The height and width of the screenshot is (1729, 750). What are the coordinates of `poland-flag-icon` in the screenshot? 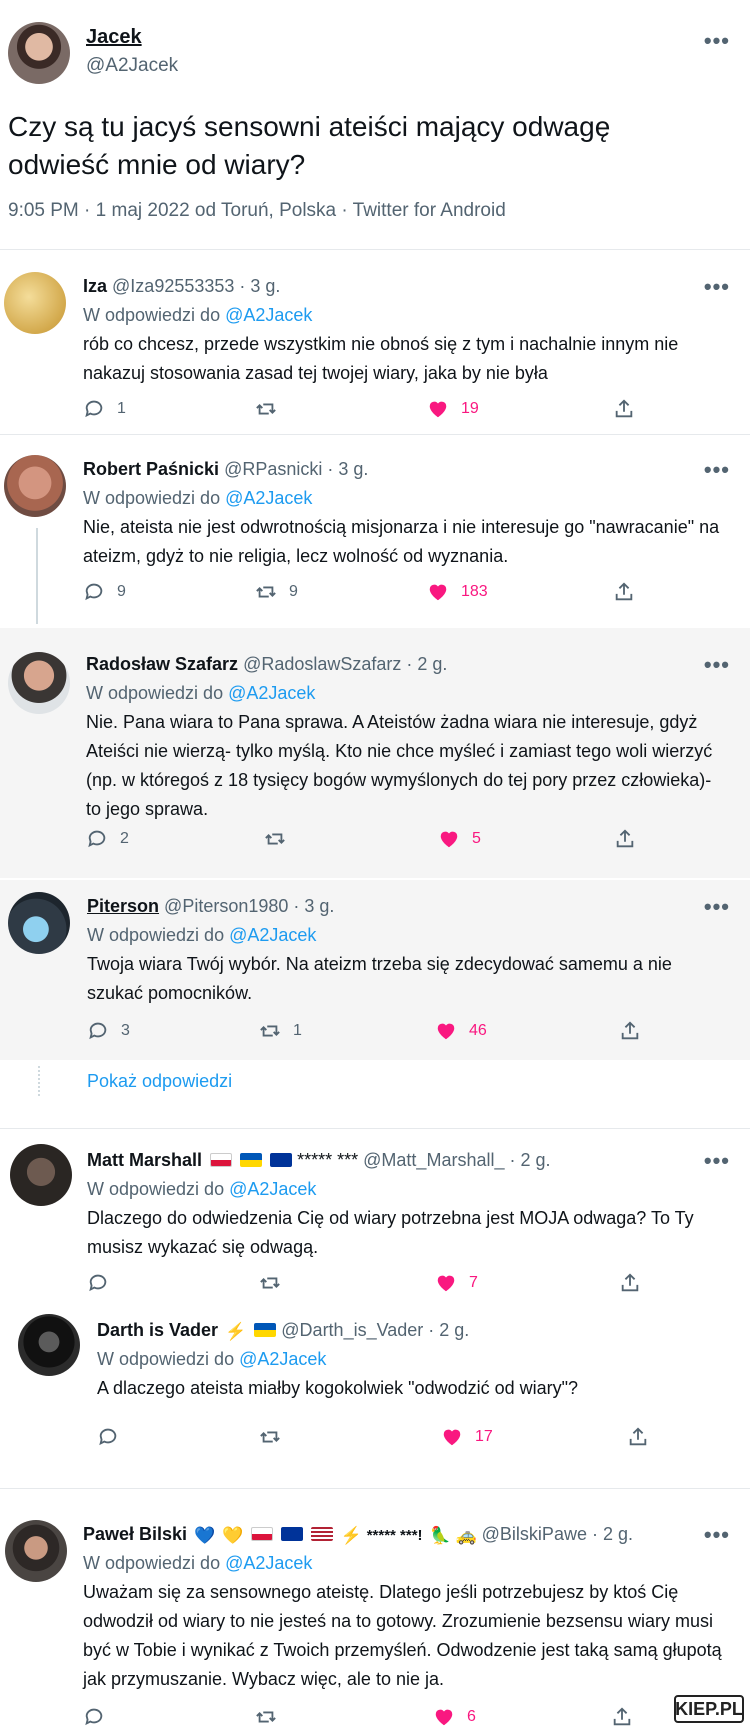 It's located at (221, 1160).